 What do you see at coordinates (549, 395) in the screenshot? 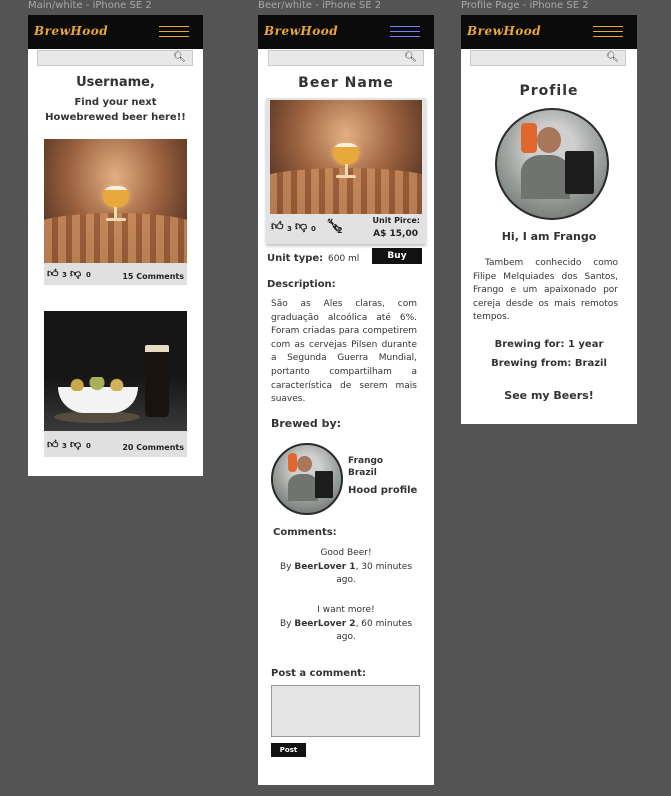
I see `see-my-beers-link: See my Beers!` at bounding box center [549, 395].